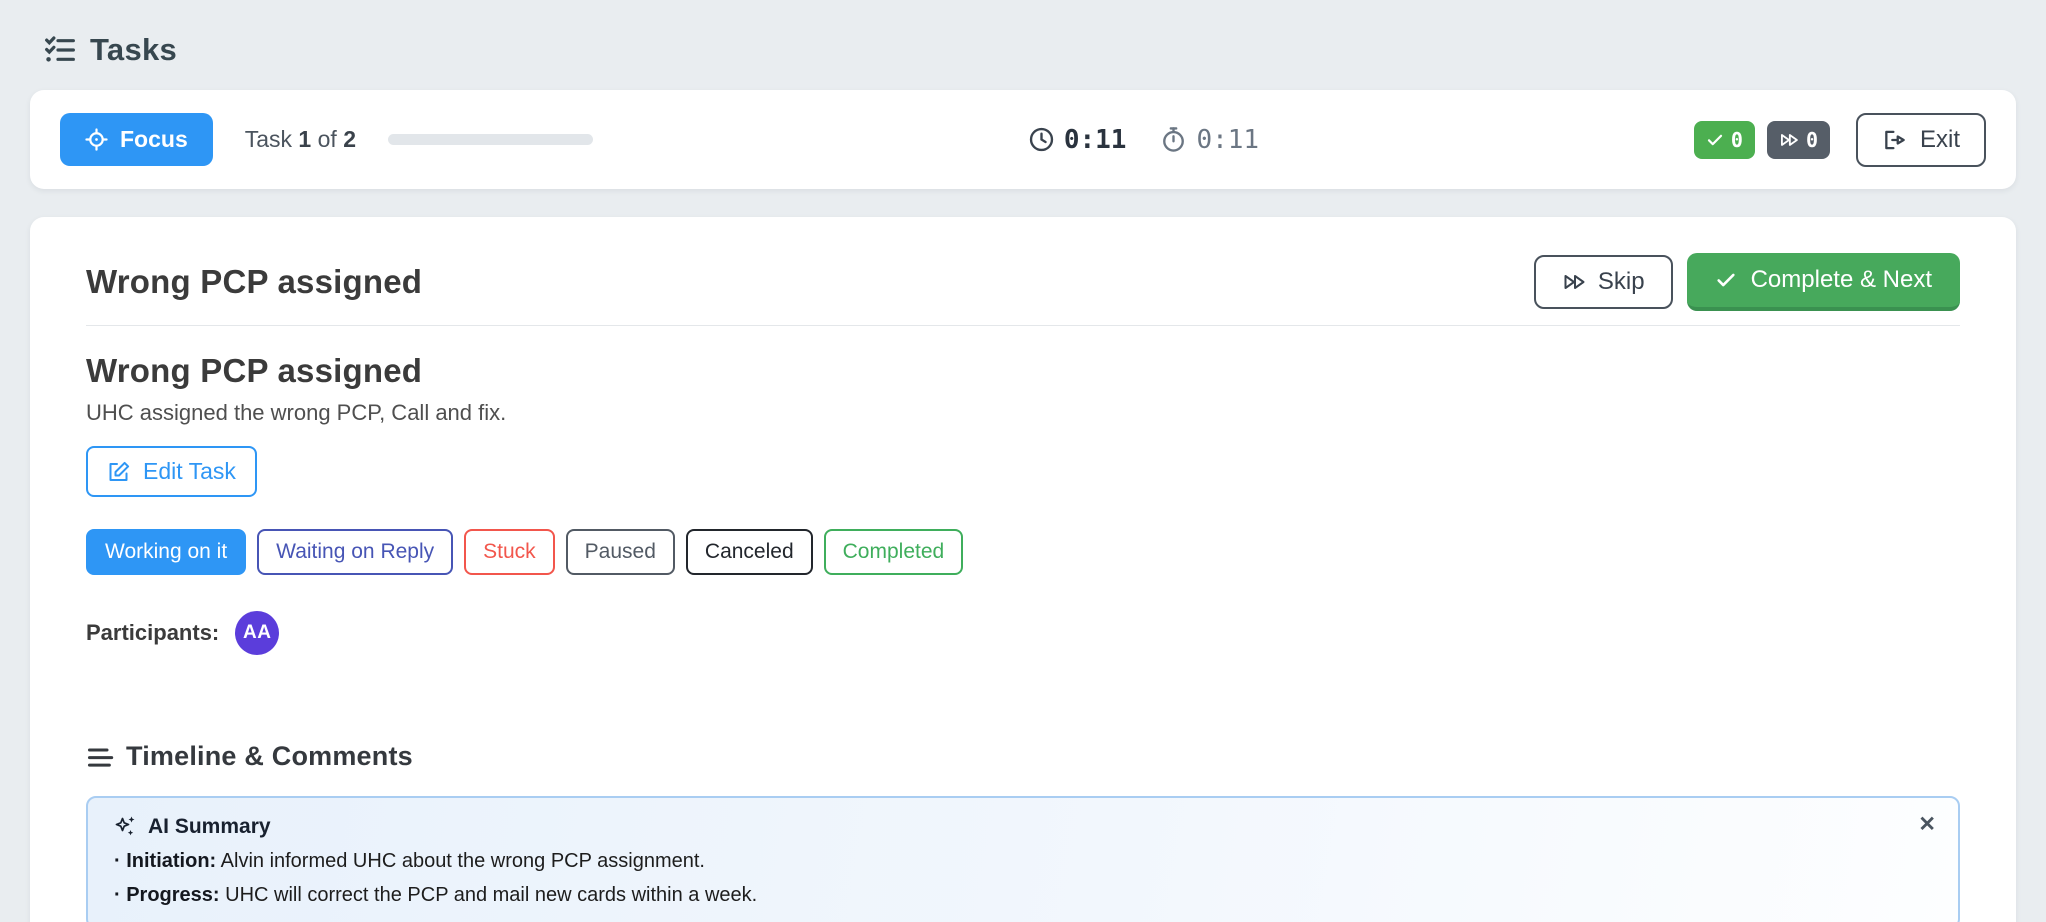  I want to click on status-paused-button: Paused, so click(620, 552).